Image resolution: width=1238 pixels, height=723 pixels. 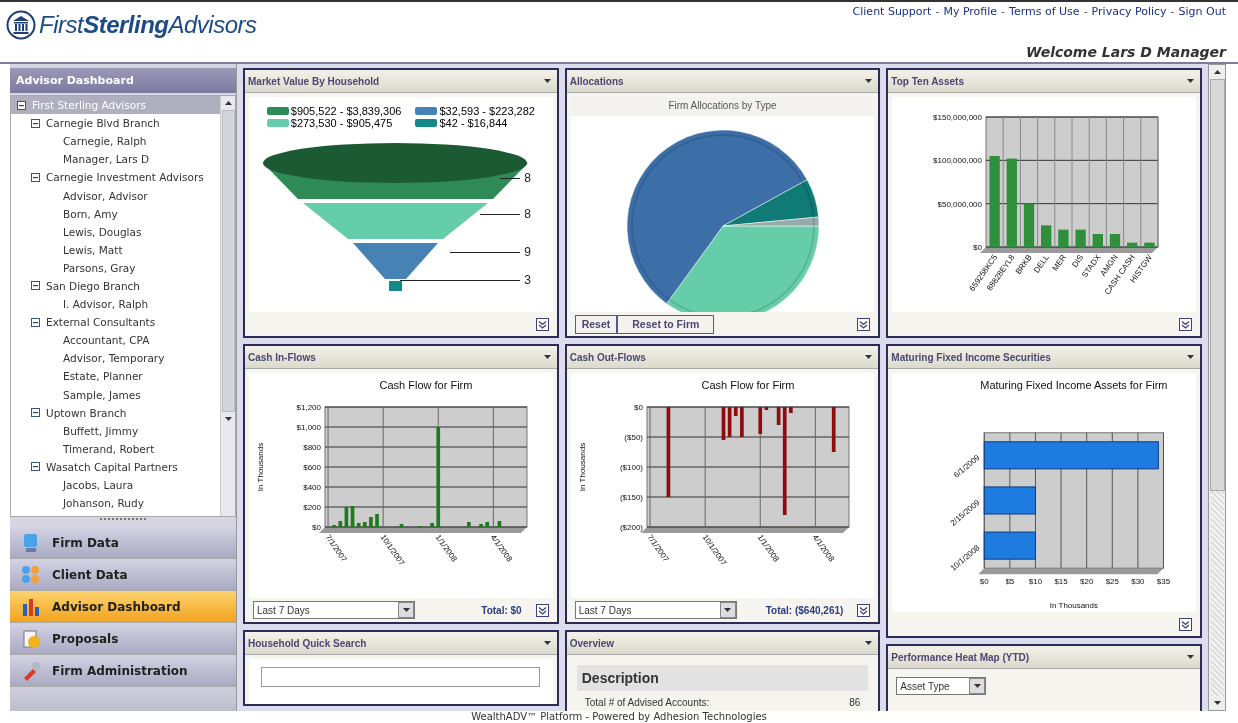 I want to click on tree-item: Jacobs, Laura, so click(x=115, y=485).